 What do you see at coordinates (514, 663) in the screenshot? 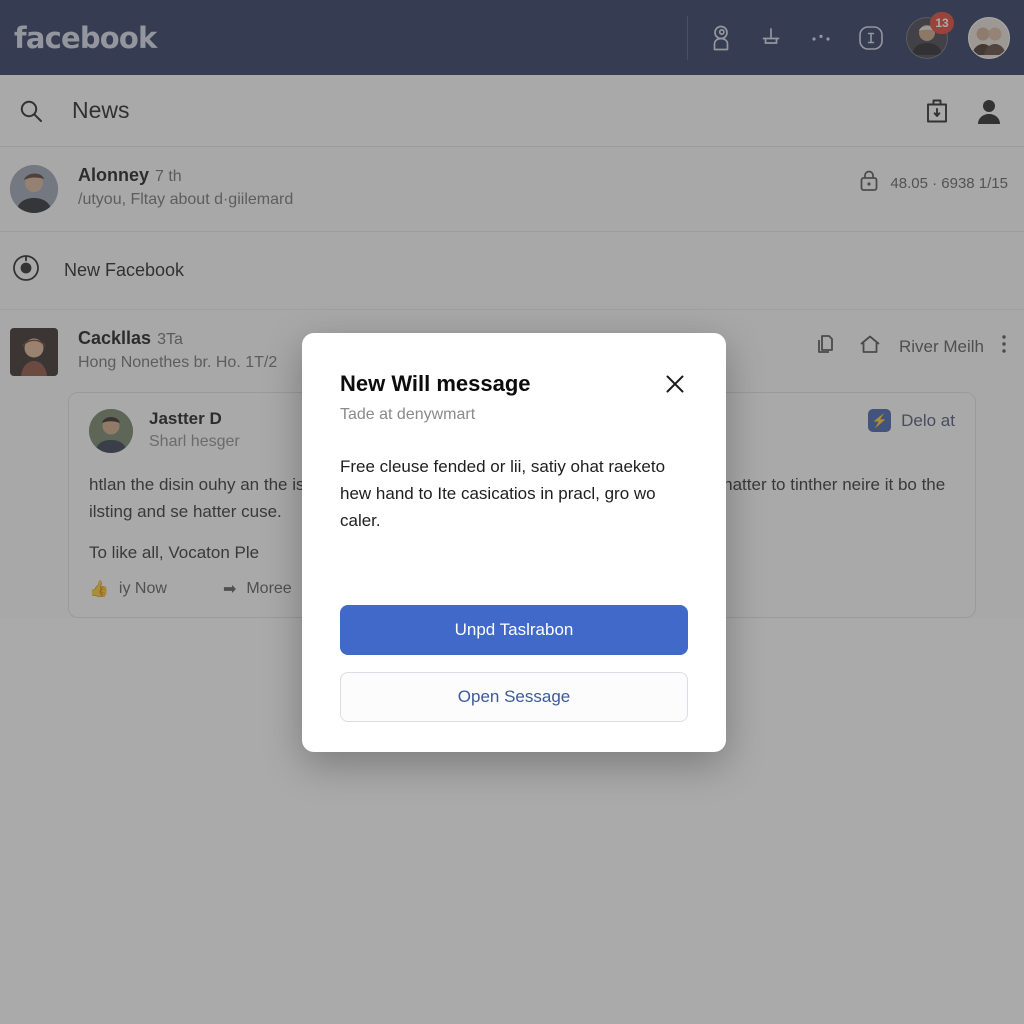
I see `dialog-actions: Unpd Taslrabon Open Sessage` at bounding box center [514, 663].